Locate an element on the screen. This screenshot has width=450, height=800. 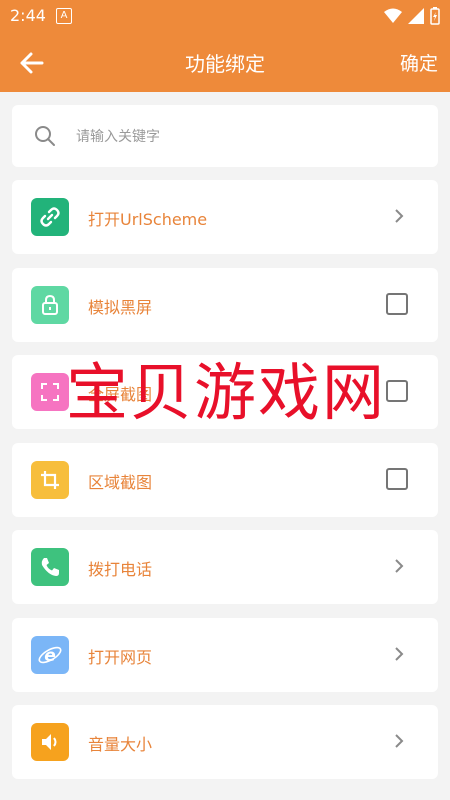
lock-icon is located at coordinates (50, 305).